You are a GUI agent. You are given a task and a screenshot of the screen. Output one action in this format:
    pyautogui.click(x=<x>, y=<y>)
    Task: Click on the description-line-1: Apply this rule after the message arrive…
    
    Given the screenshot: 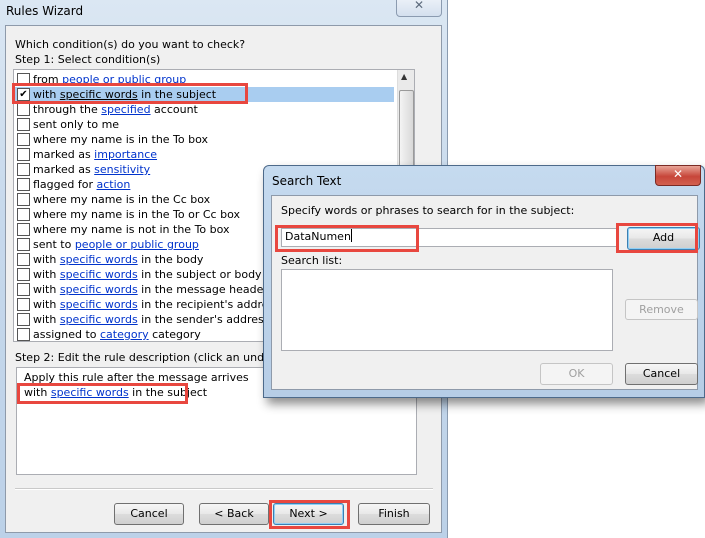 What is the action you would take?
    pyautogui.click(x=136, y=377)
    